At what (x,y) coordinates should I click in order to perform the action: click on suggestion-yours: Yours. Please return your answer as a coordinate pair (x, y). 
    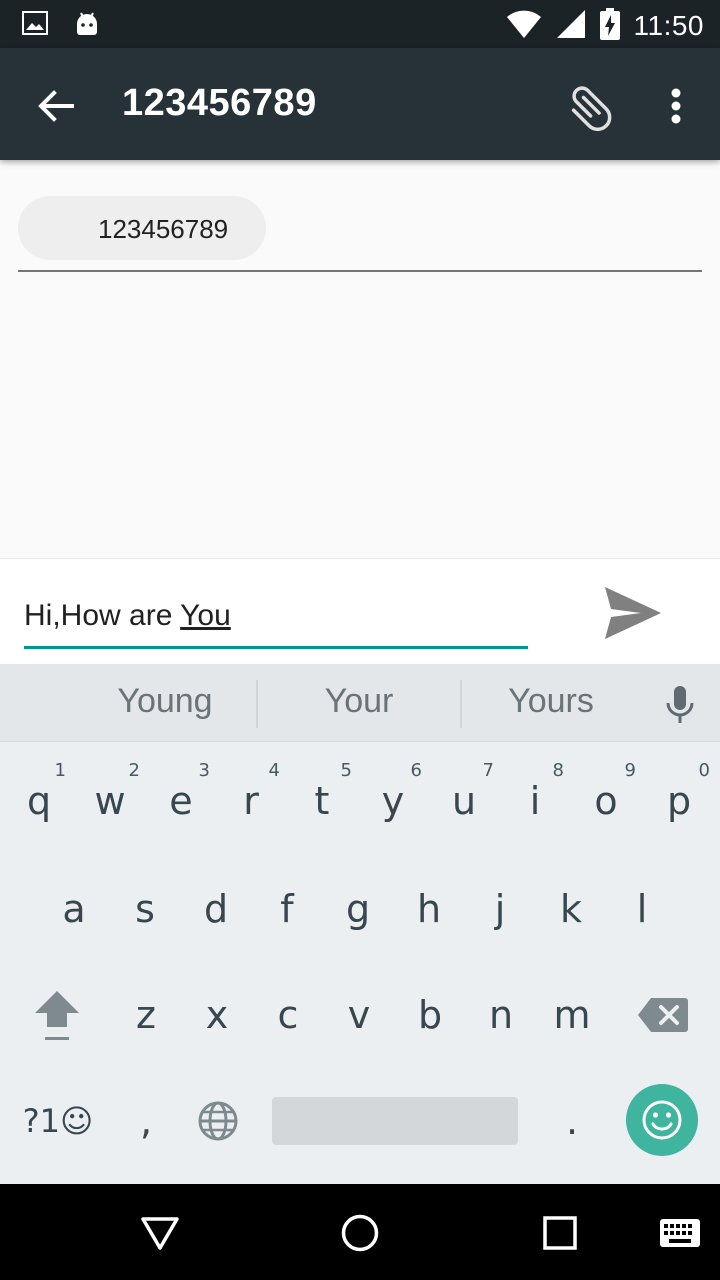
    Looking at the image, I should click on (551, 701).